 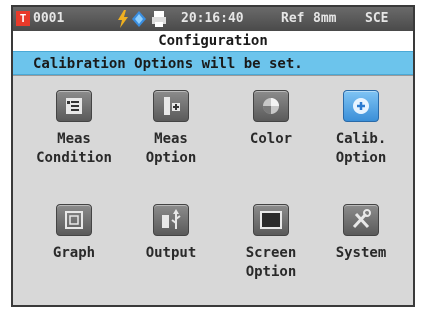 I want to click on sample-id: 0001, so click(x=49, y=18).